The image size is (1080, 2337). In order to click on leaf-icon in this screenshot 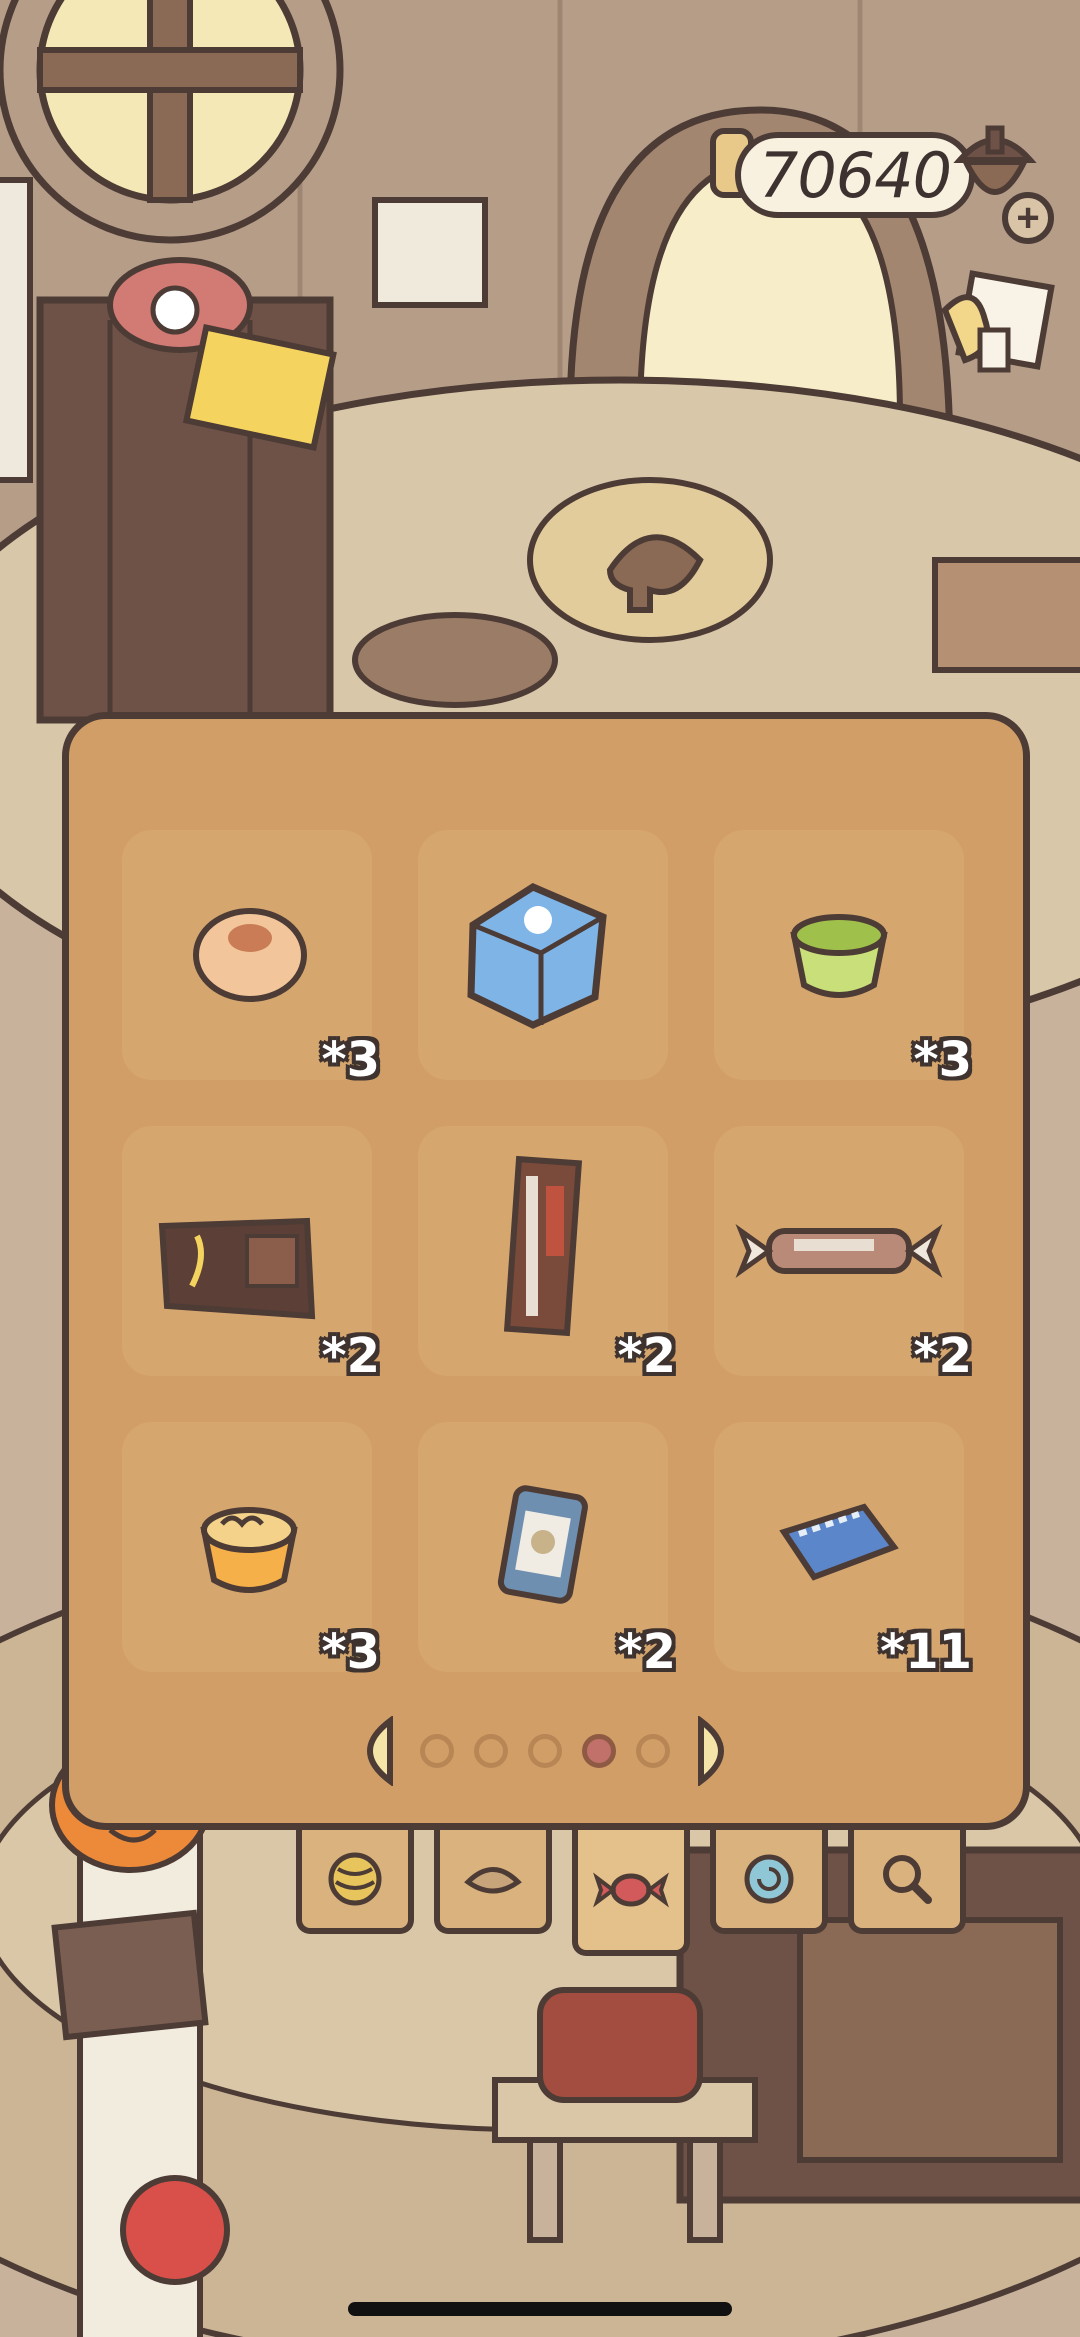, I will do `click(493, 1880)`.